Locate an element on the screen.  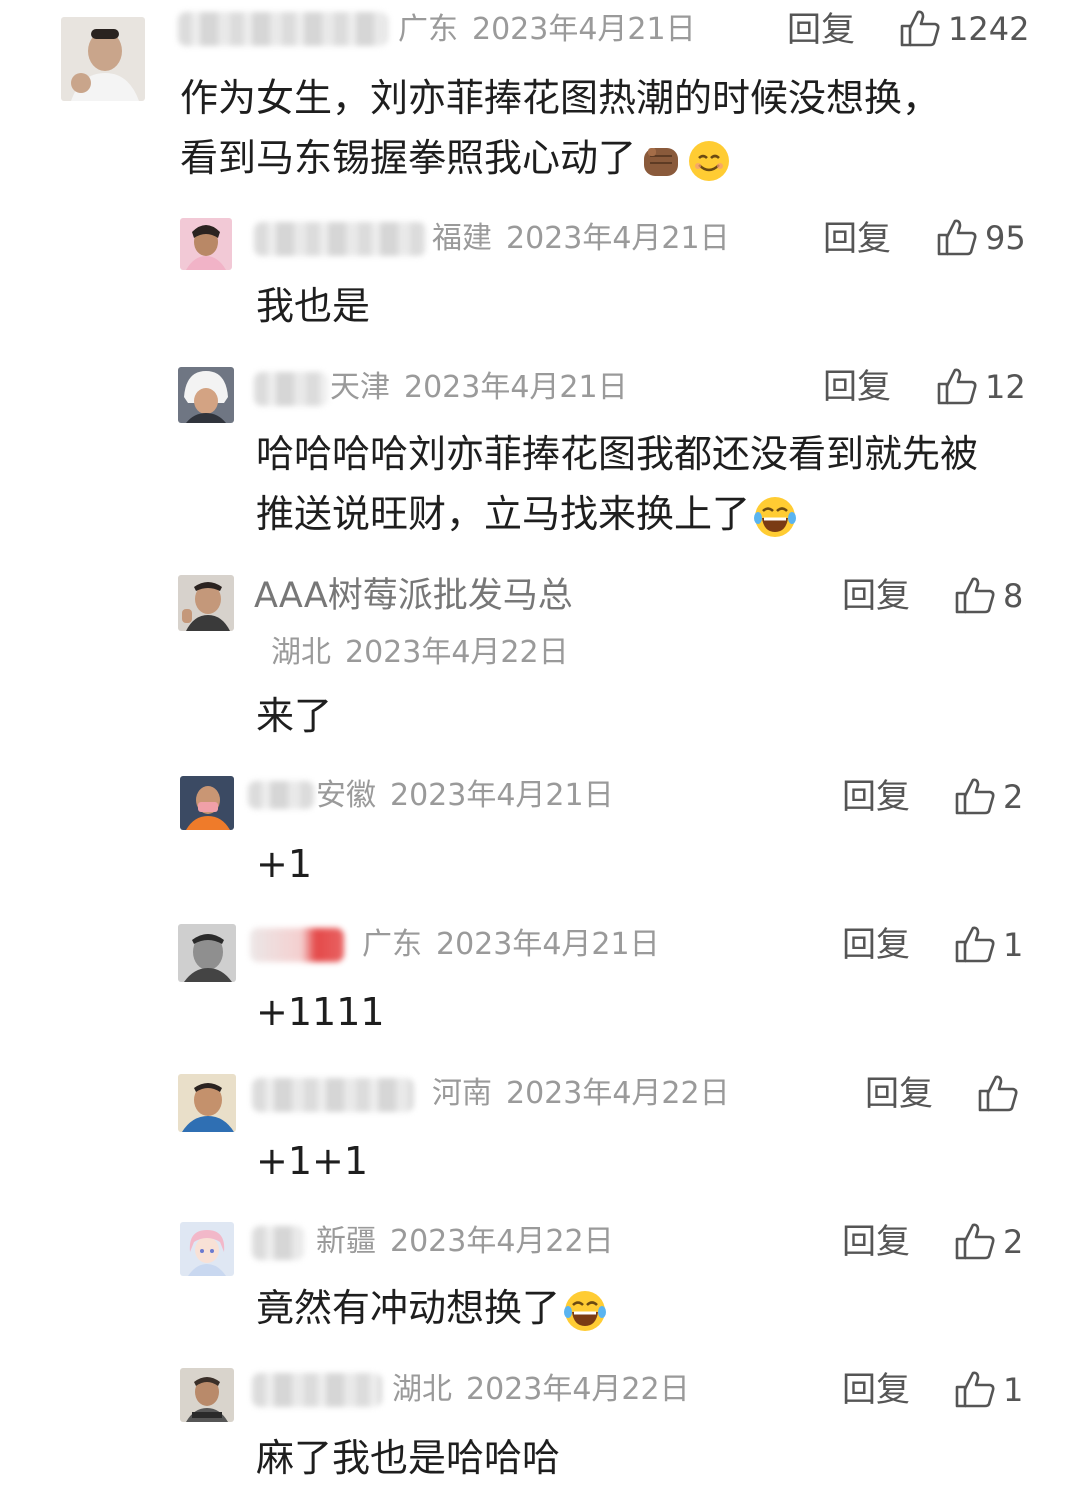
comment-meta: 新疆 2023年4月22日 is located at coordinates (465, 1242).